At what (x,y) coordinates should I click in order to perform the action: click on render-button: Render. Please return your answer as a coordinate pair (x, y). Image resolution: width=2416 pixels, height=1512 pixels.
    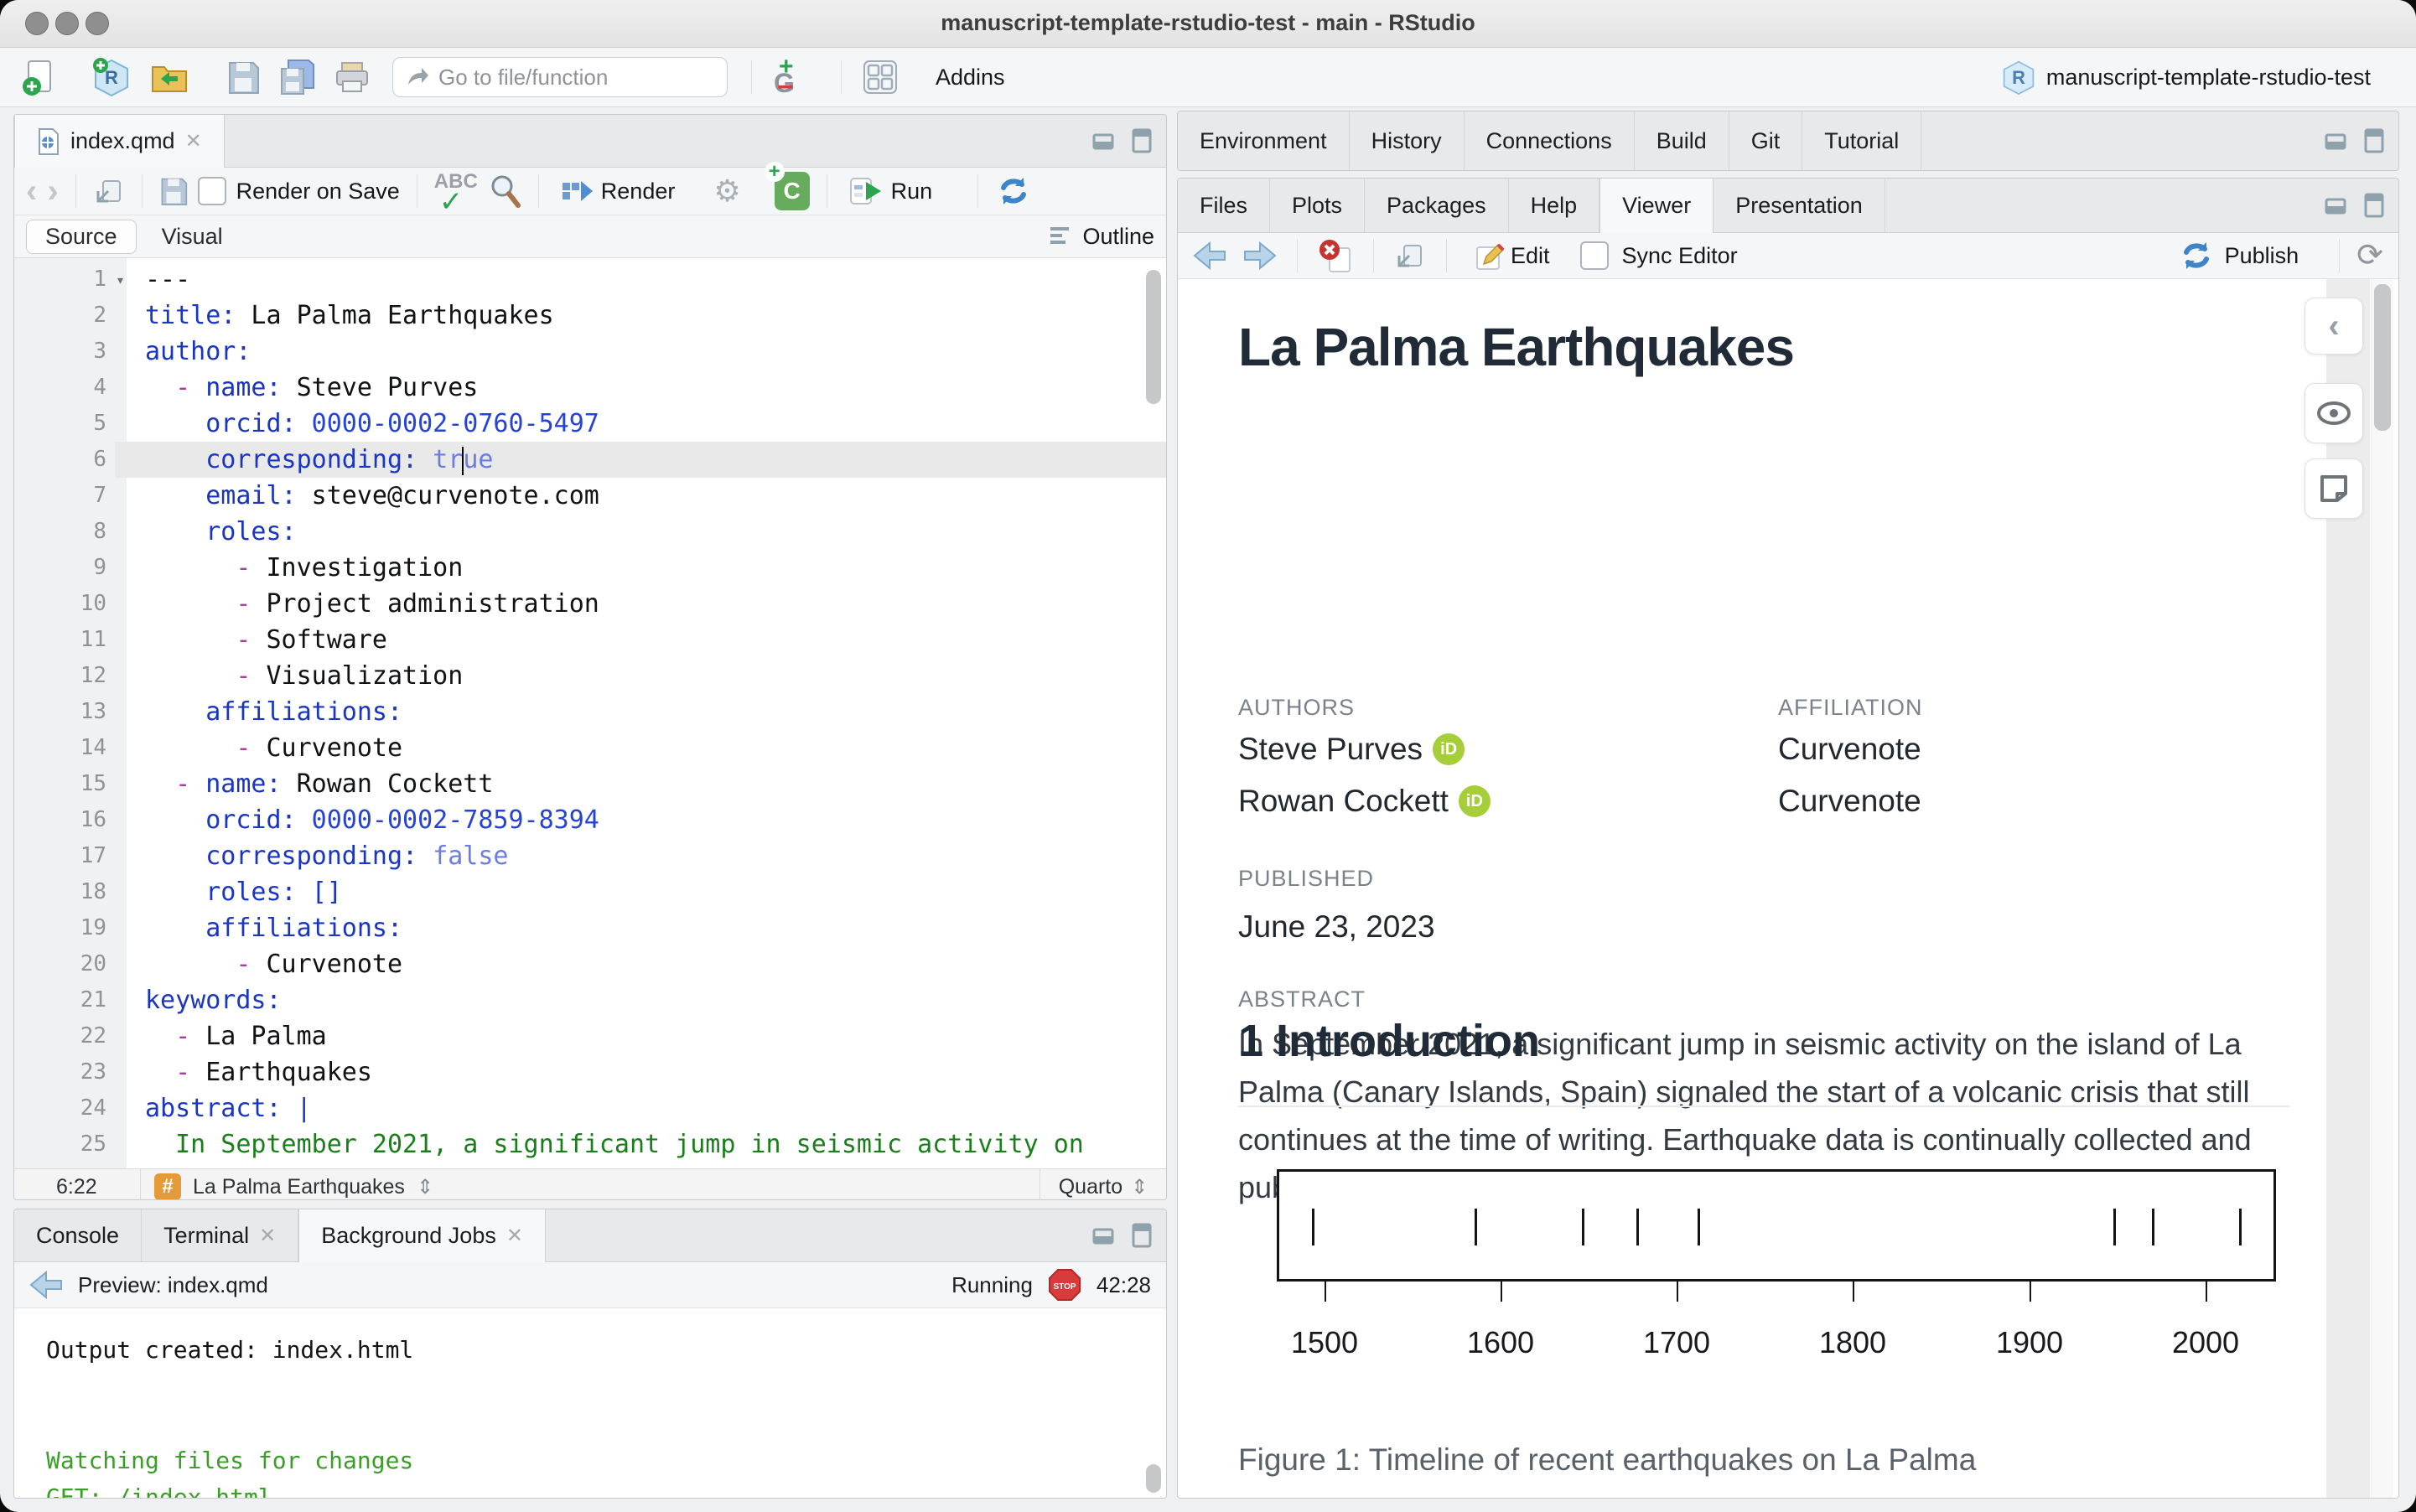
    Looking at the image, I should click on (619, 191).